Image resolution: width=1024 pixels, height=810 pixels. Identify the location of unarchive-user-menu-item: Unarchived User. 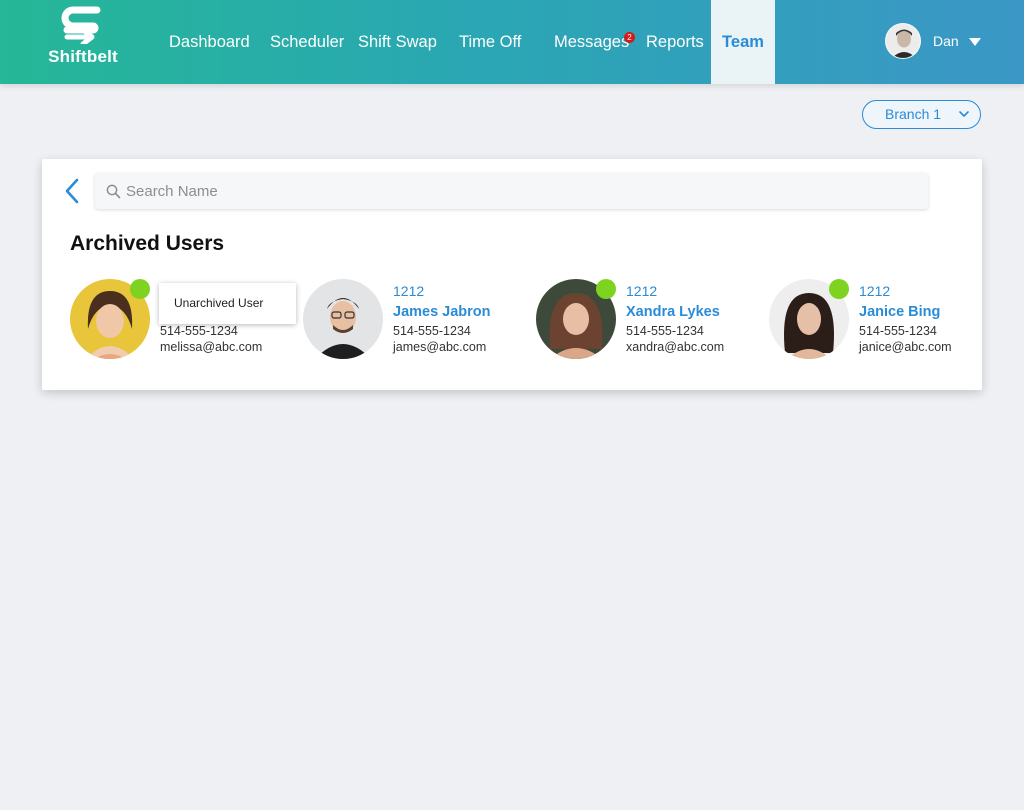
(227, 303).